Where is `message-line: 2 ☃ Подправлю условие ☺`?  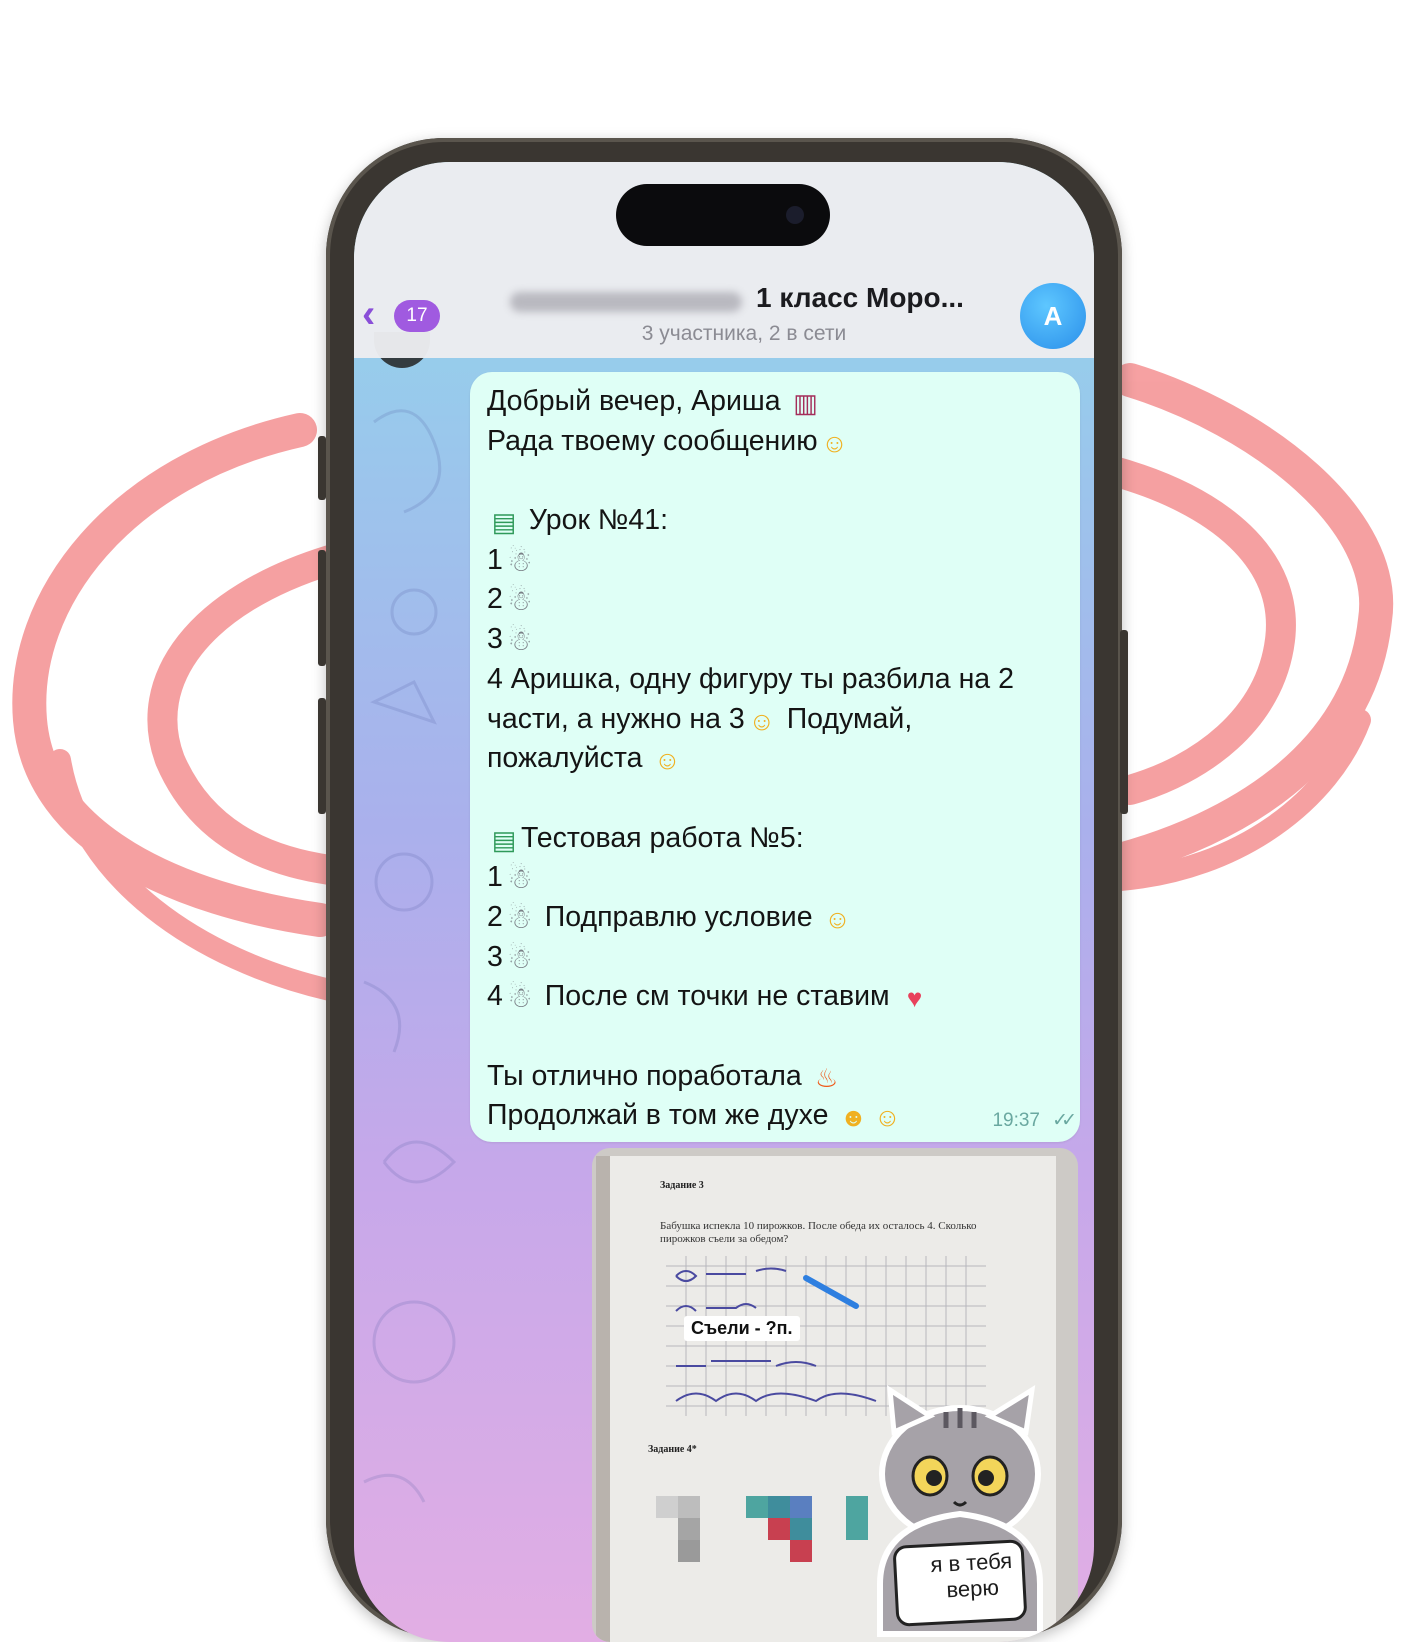 message-line: 2 ☃ Подправлю условие ☺ is located at coordinates (773, 918).